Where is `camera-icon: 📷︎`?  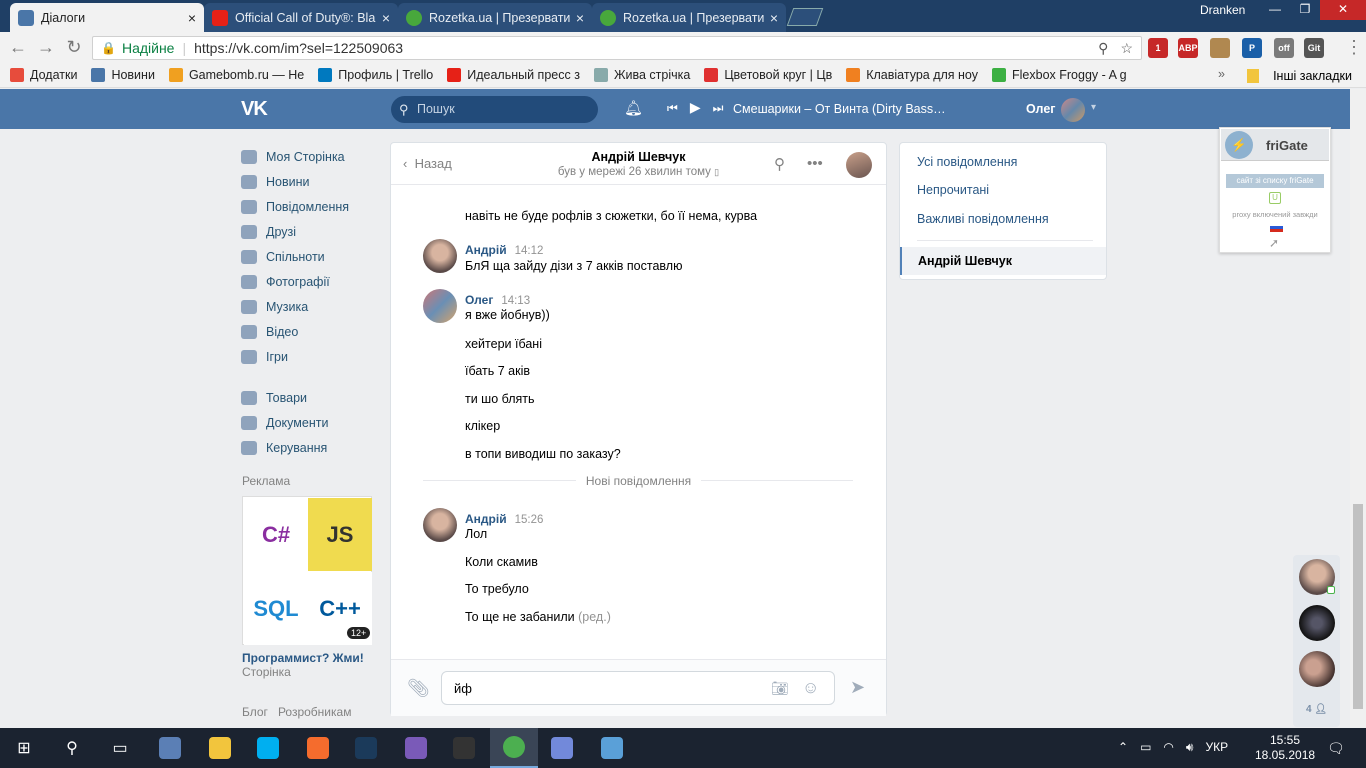
camera-icon: 📷︎ is located at coordinates (780, 688).